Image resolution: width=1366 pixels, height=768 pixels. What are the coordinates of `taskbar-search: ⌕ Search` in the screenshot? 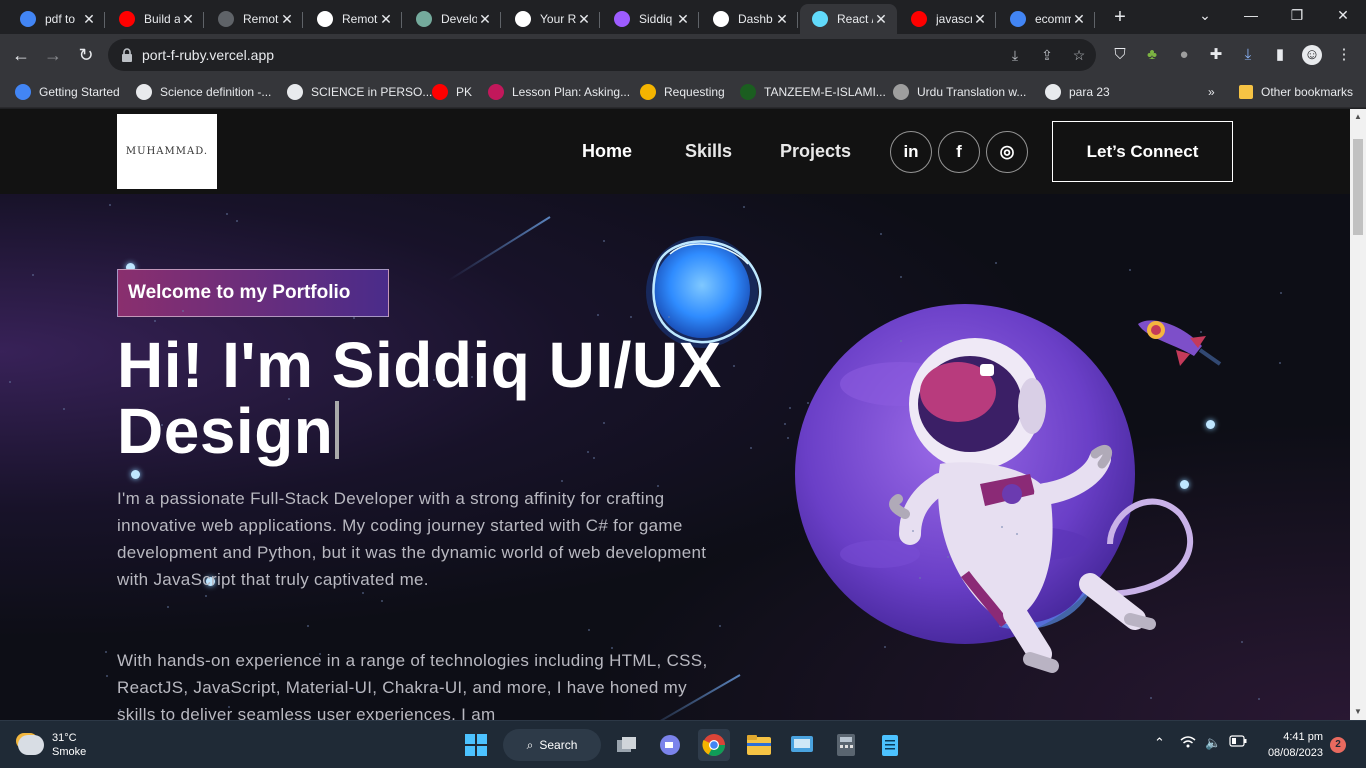 It's located at (552, 745).